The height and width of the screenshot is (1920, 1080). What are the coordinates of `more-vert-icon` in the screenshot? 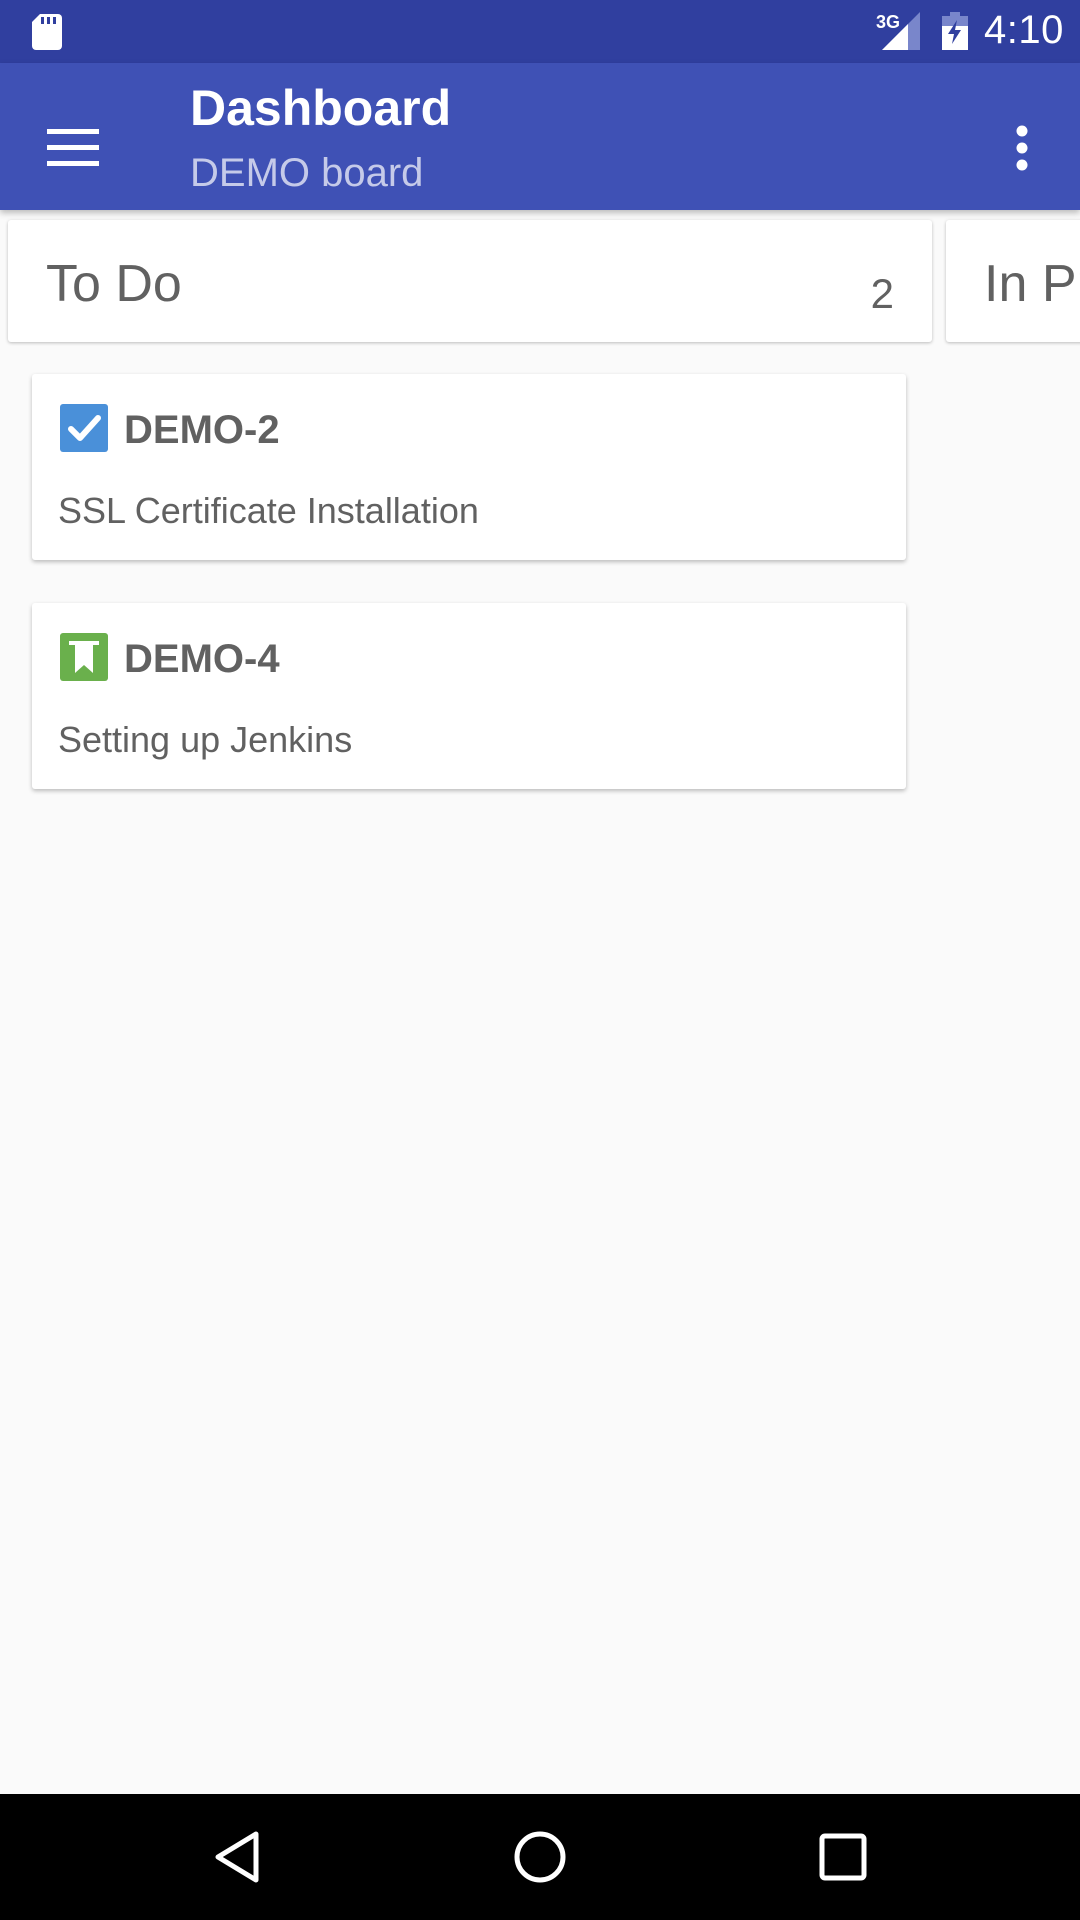 It's located at (1022, 148).